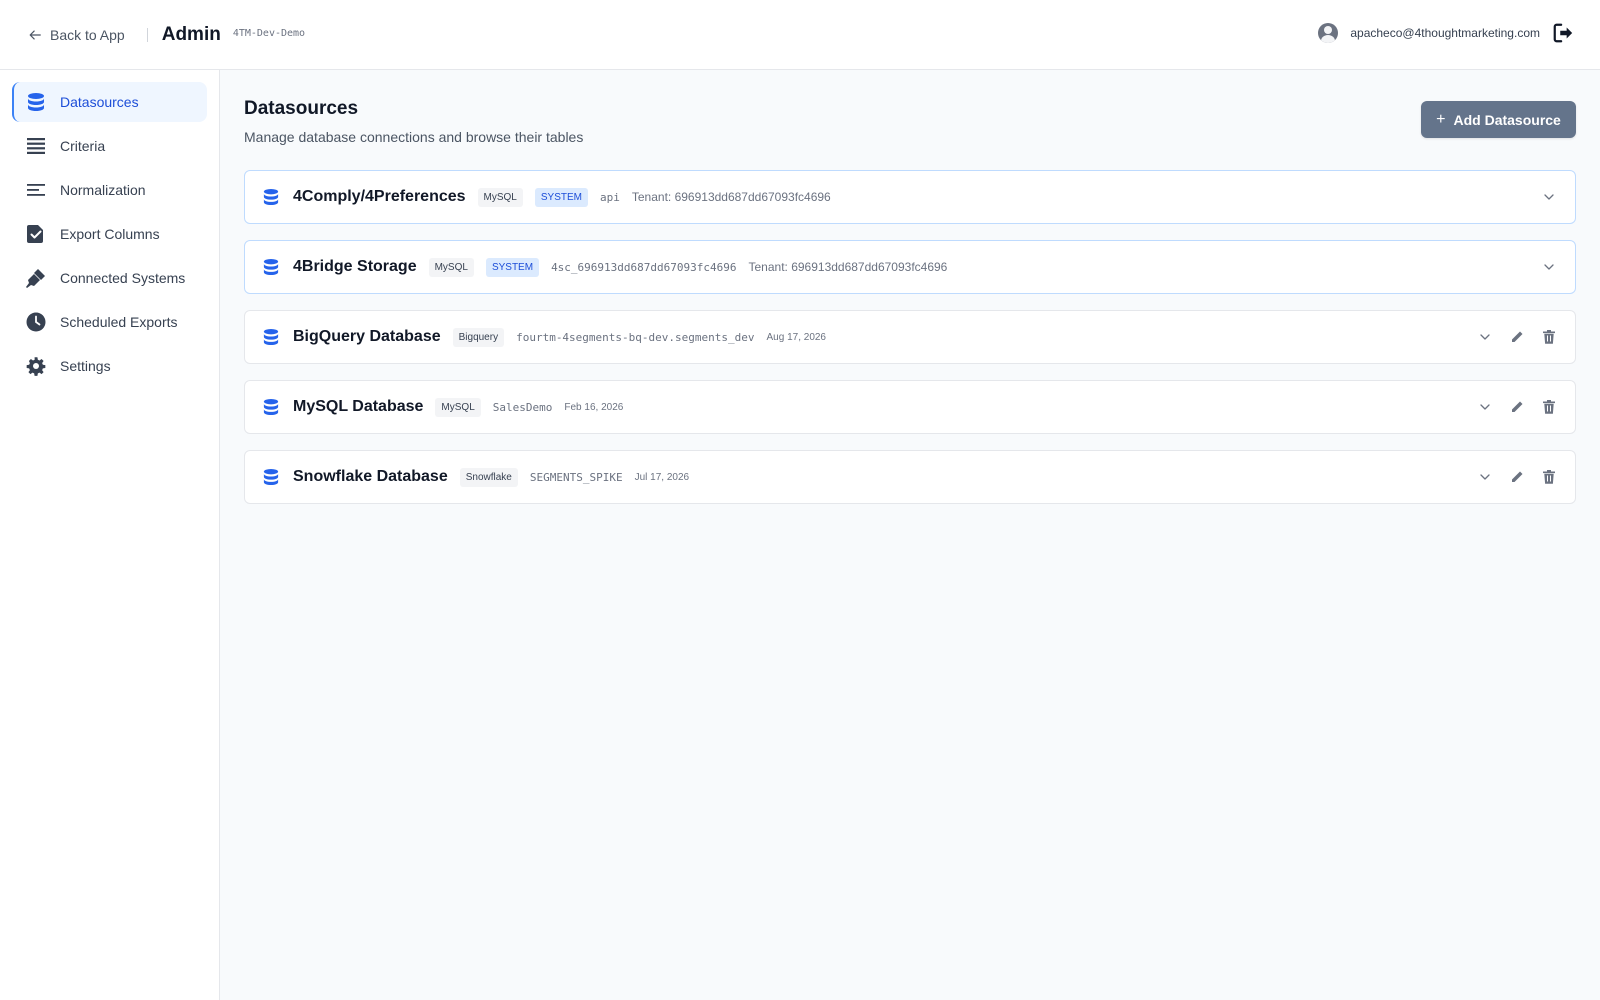 This screenshot has height=1000, width=1600. Describe the element at coordinates (36, 190) in the screenshot. I see `align-left-icon` at that location.